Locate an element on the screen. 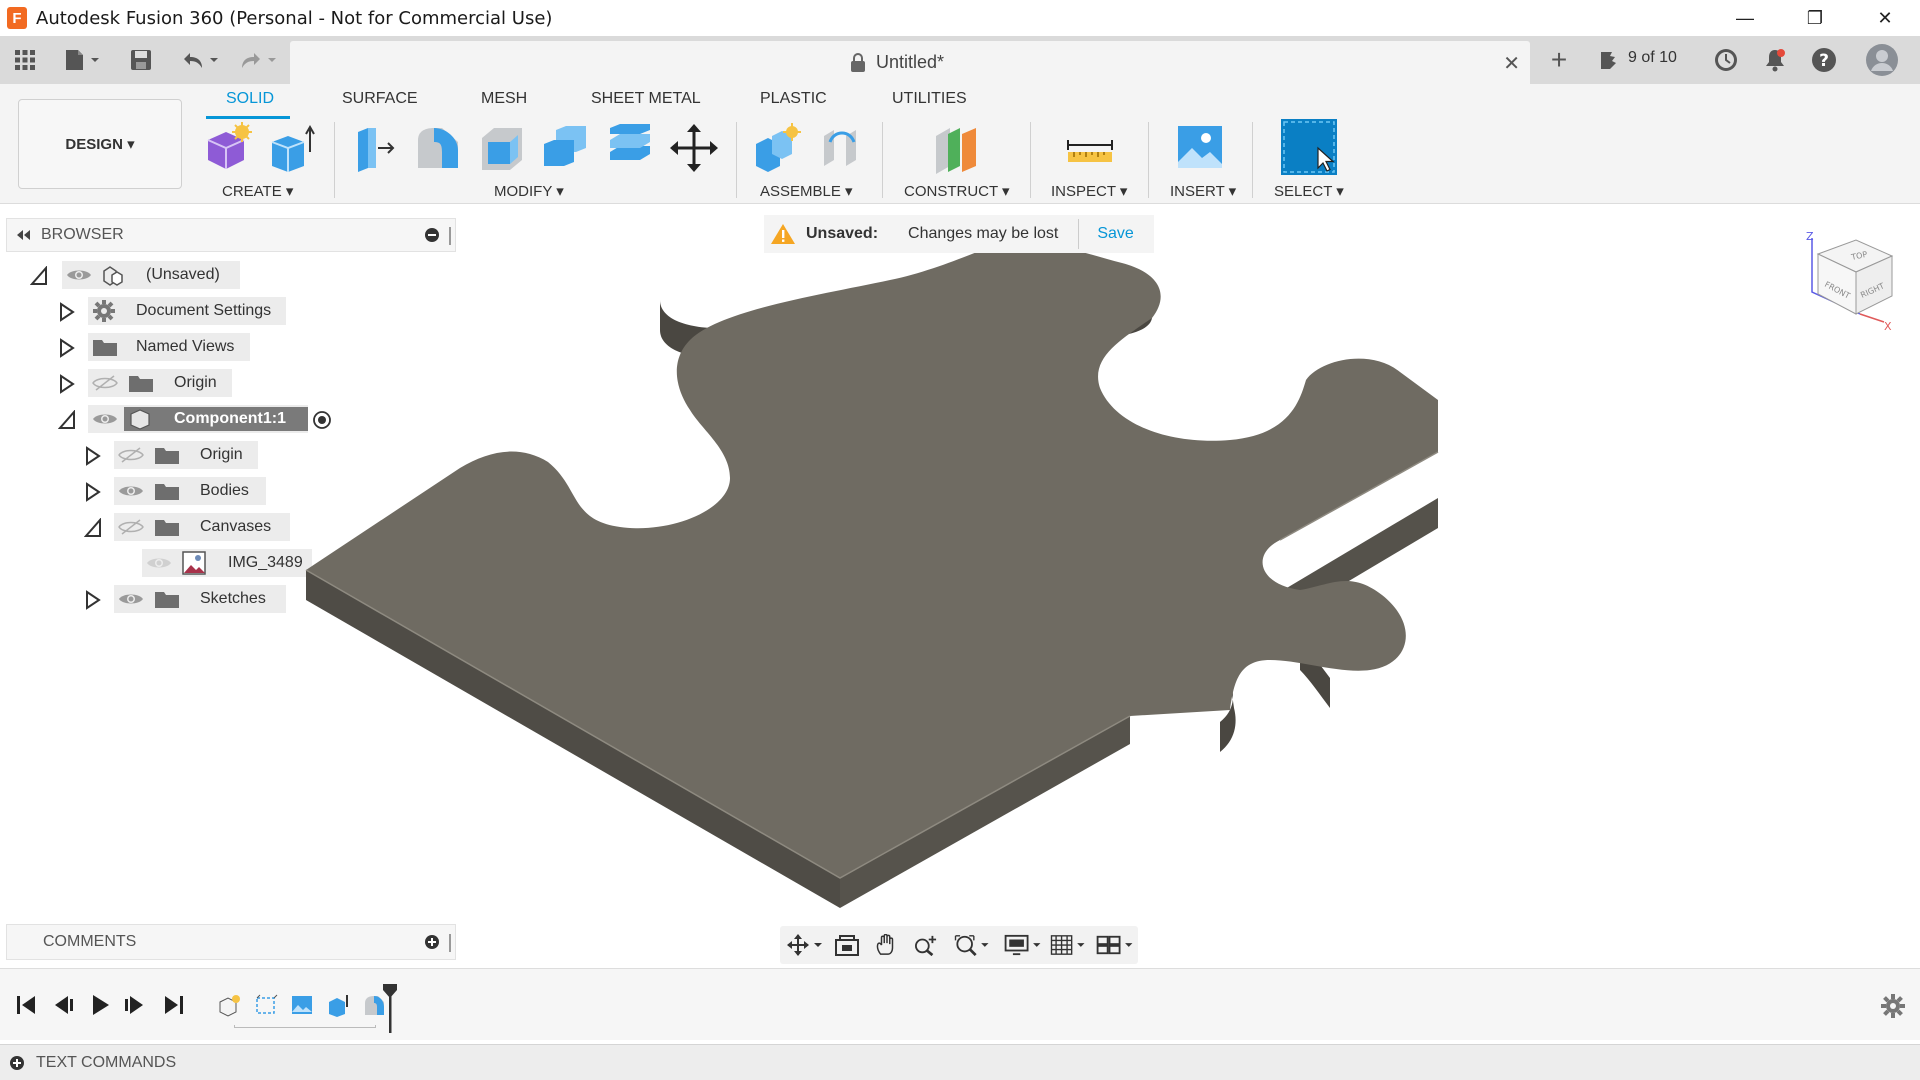  go-to-start-icon is located at coordinates (26, 1005).